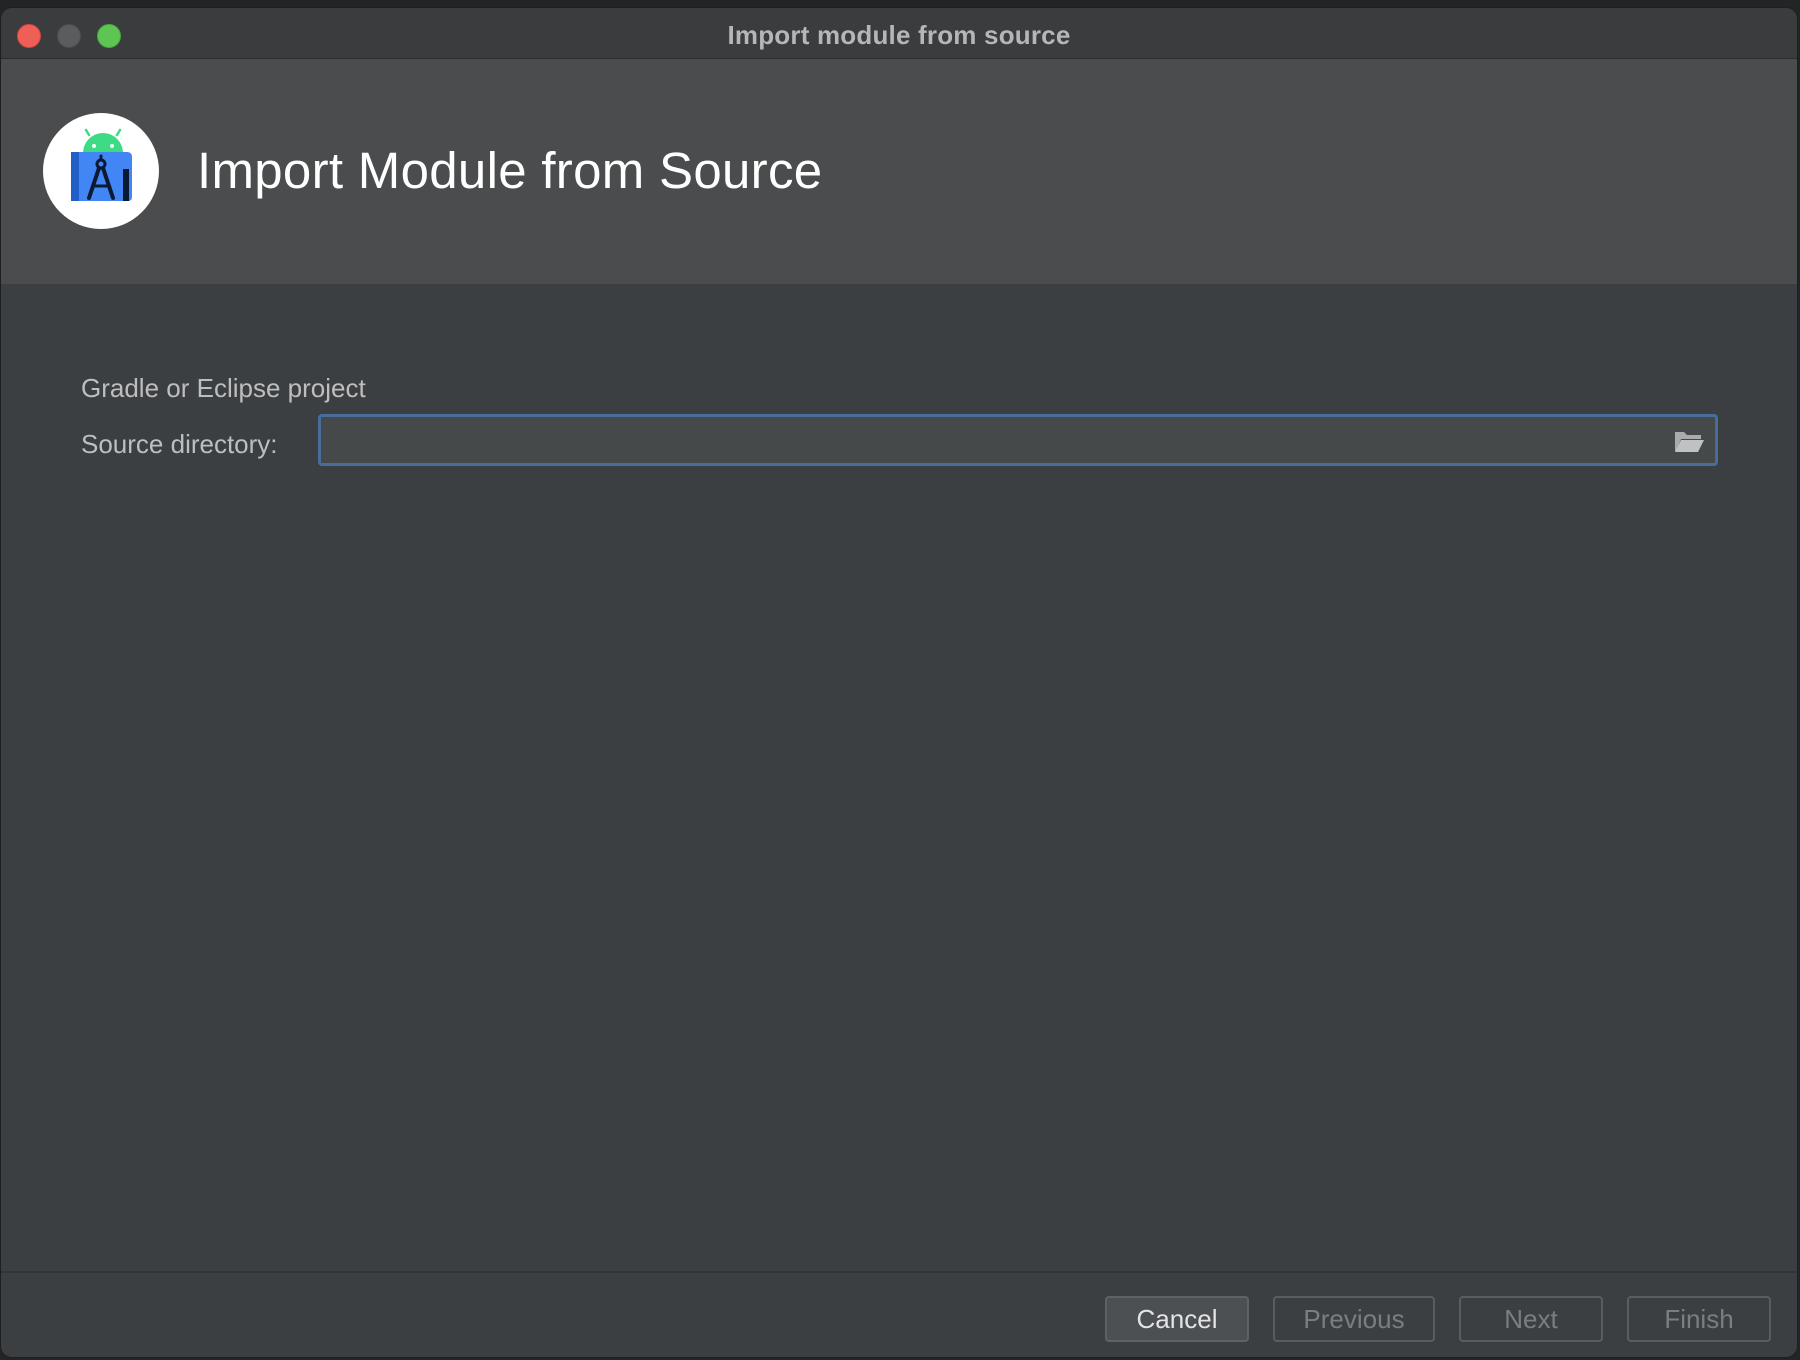 The image size is (1800, 1360). What do you see at coordinates (1354, 1319) in the screenshot?
I see `previous-button: Previous` at bounding box center [1354, 1319].